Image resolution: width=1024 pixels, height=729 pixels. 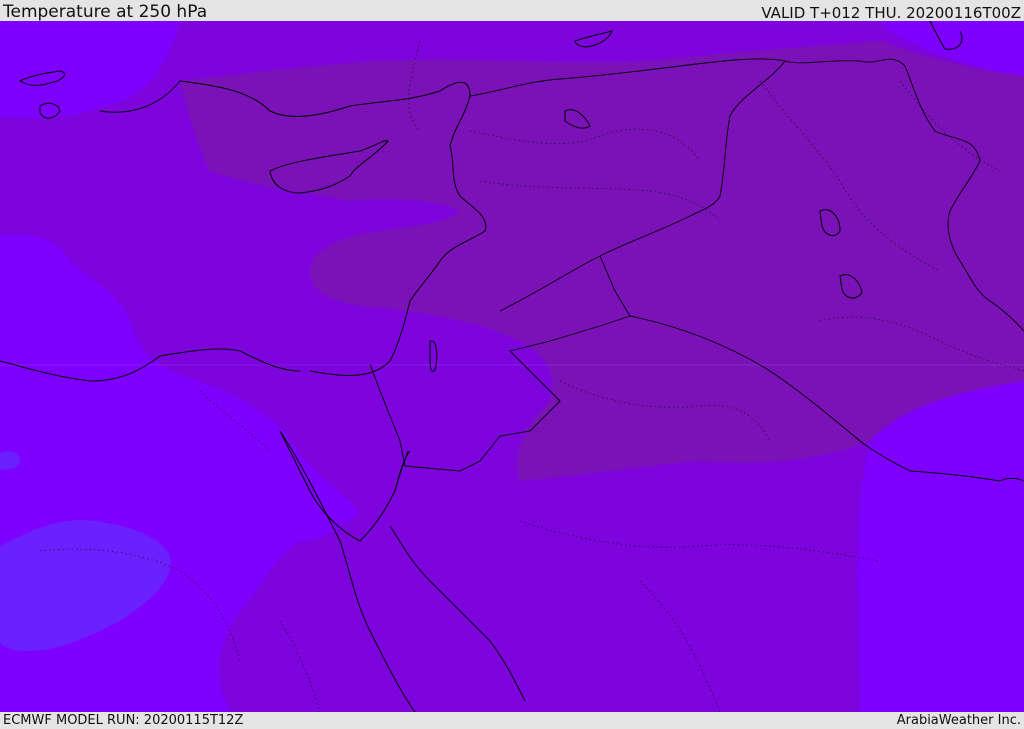 What do you see at coordinates (891, 13) in the screenshot?
I see `valid-time: VALID T+012 THU. 20200116T00Z` at bounding box center [891, 13].